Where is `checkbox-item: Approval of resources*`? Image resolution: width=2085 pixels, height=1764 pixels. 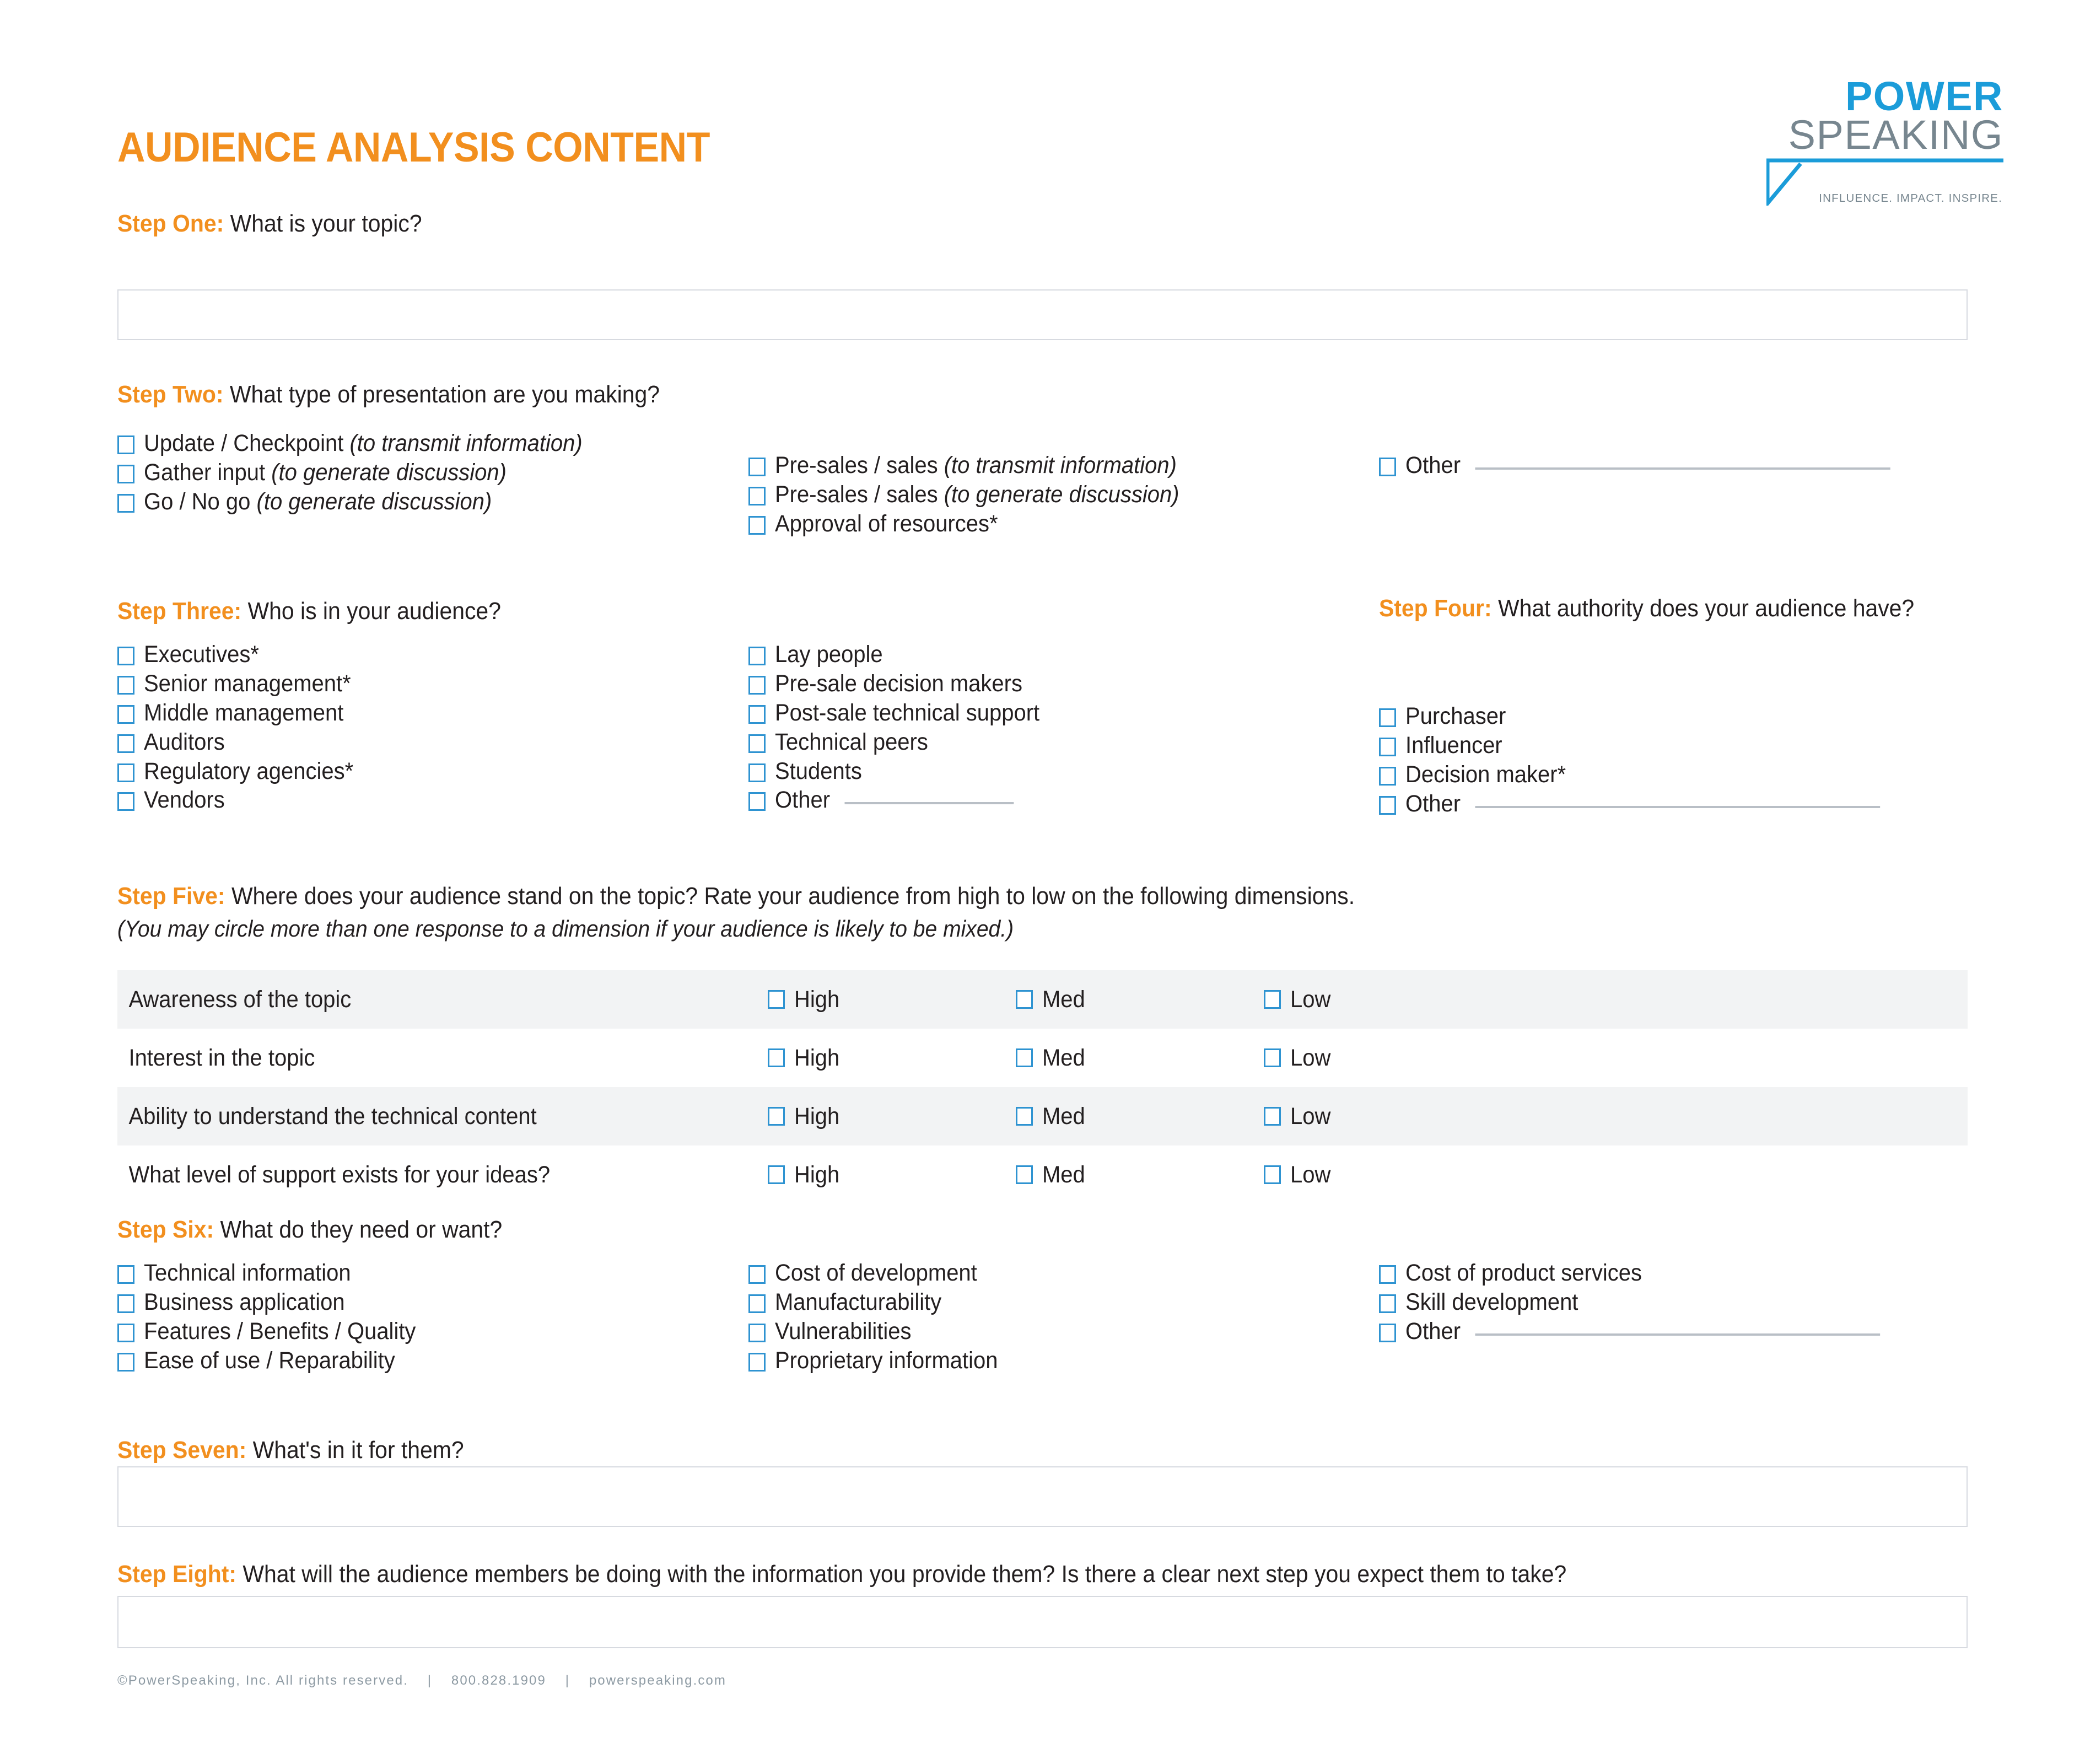 checkbox-item: Approval of resources* is located at coordinates (1057, 524).